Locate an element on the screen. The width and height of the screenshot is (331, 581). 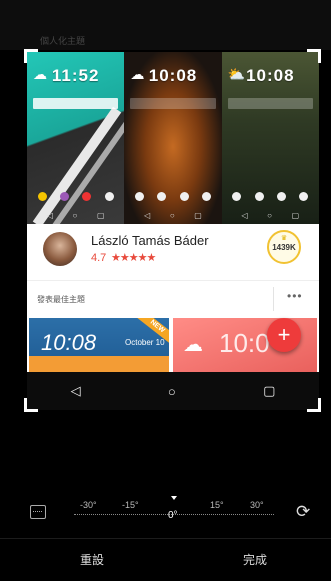
reset-button: 重設 is located at coordinates (92, 559).